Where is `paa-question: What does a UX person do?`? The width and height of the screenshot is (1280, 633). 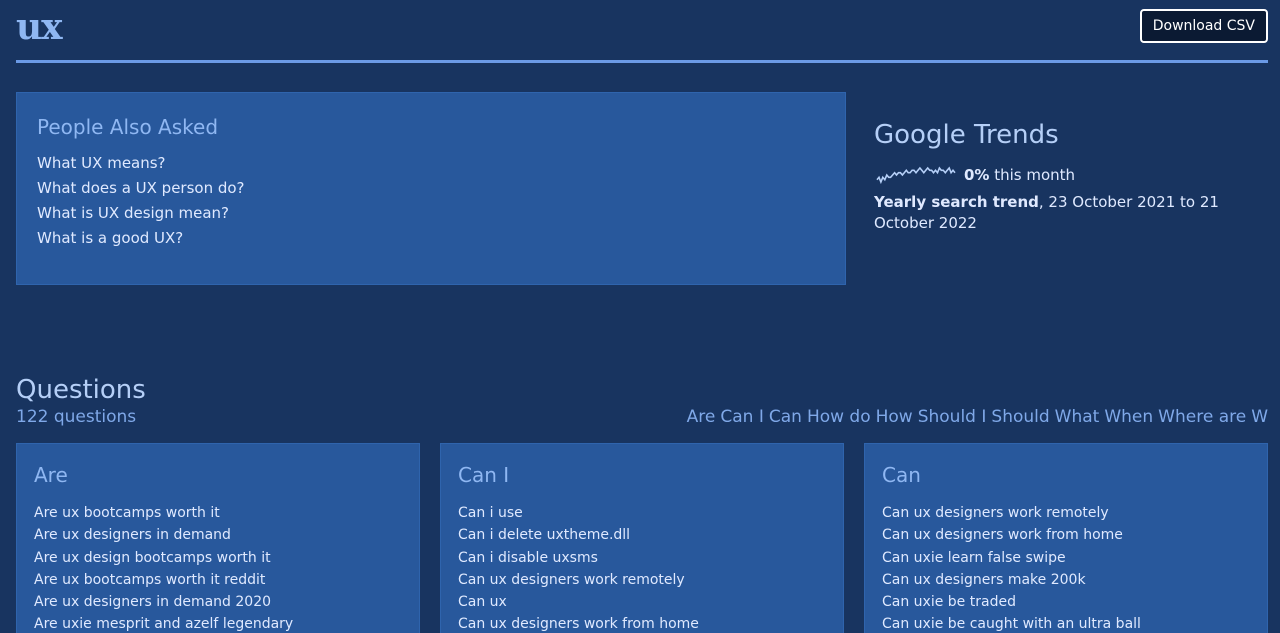 paa-question: What does a UX person do? is located at coordinates (431, 188).